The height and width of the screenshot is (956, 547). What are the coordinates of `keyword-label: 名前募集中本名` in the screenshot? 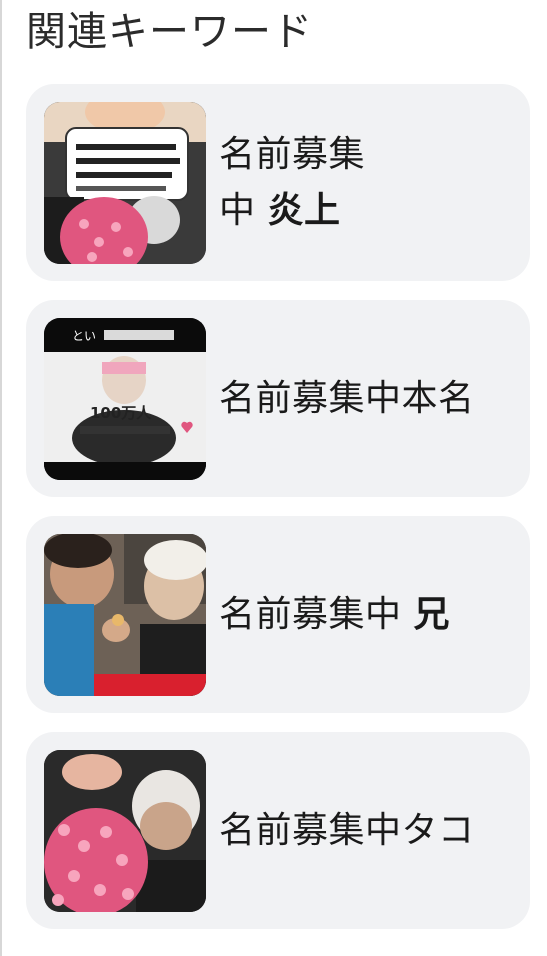 It's located at (367, 398).